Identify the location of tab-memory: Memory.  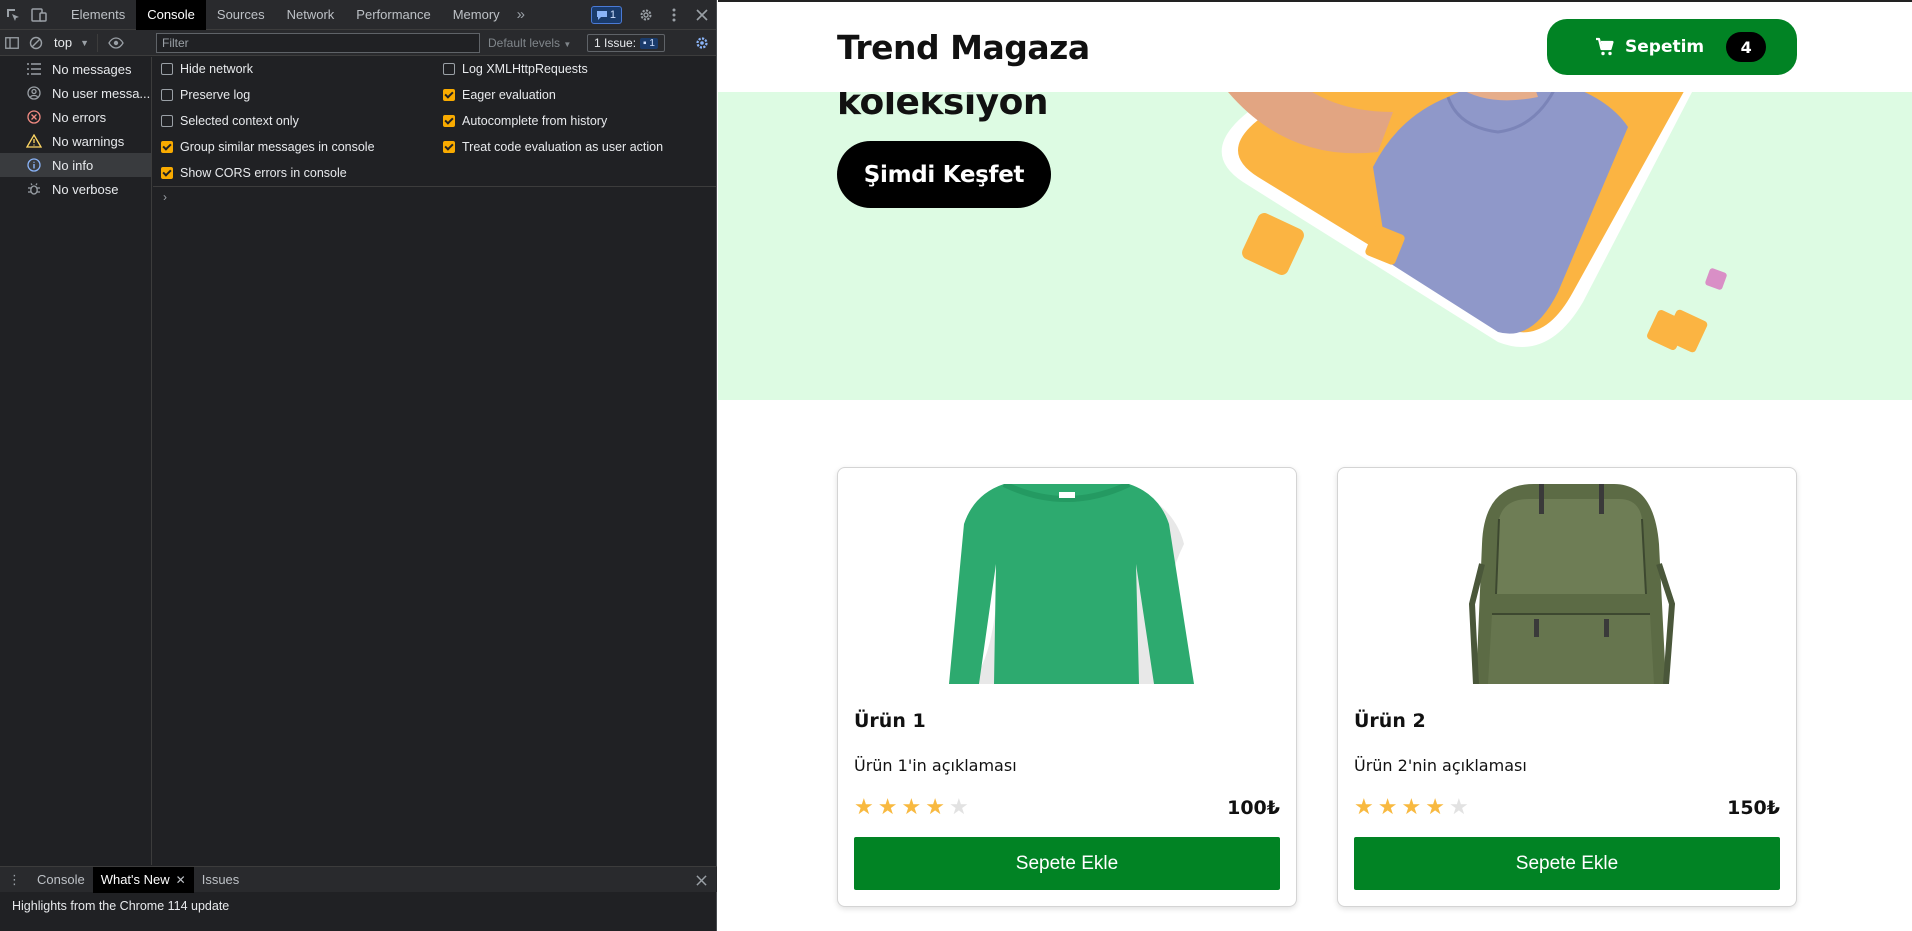
(476, 15).